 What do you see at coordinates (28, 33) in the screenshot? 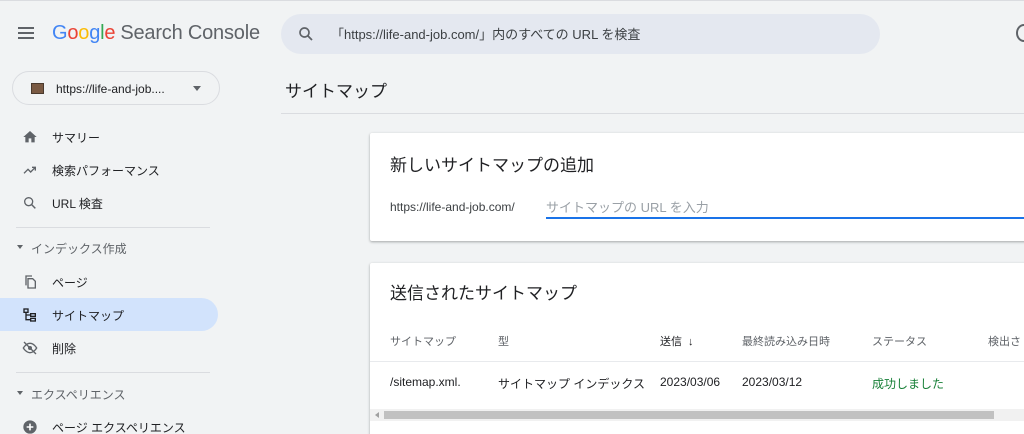
I see `menu-icon` at bounding box center [28, 33].